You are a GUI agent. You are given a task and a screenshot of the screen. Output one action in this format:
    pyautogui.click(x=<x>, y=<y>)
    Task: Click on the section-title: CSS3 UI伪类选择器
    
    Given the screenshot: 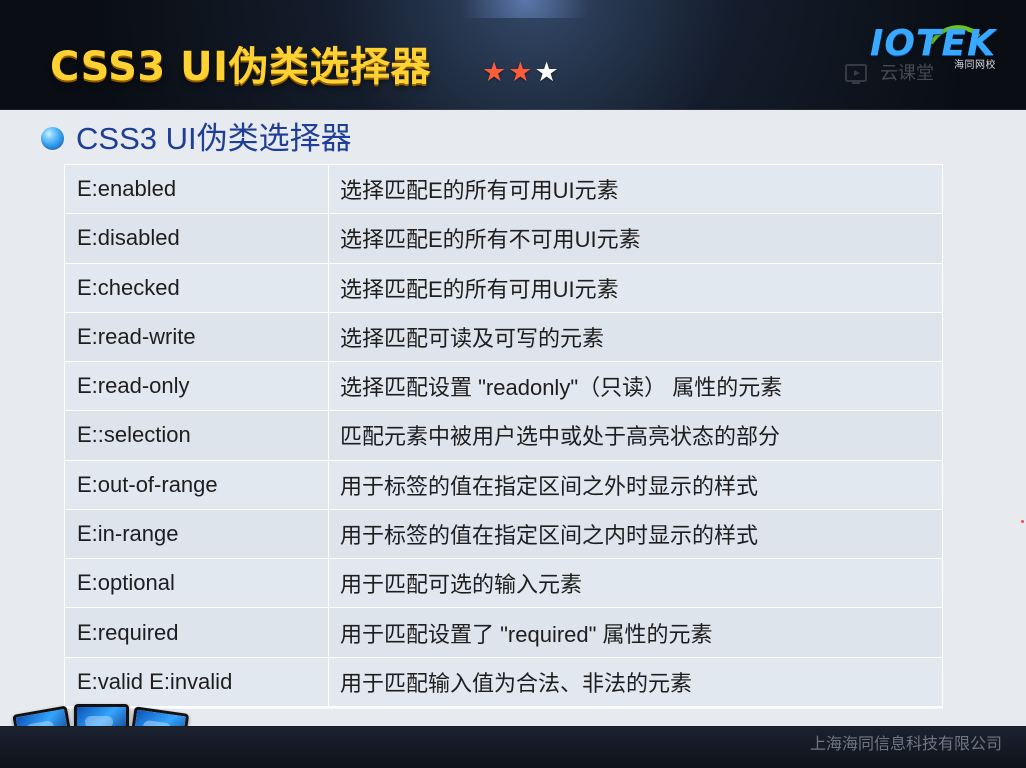 What is the action you would take?
    pyautogui.click(x=214, y=138)
    